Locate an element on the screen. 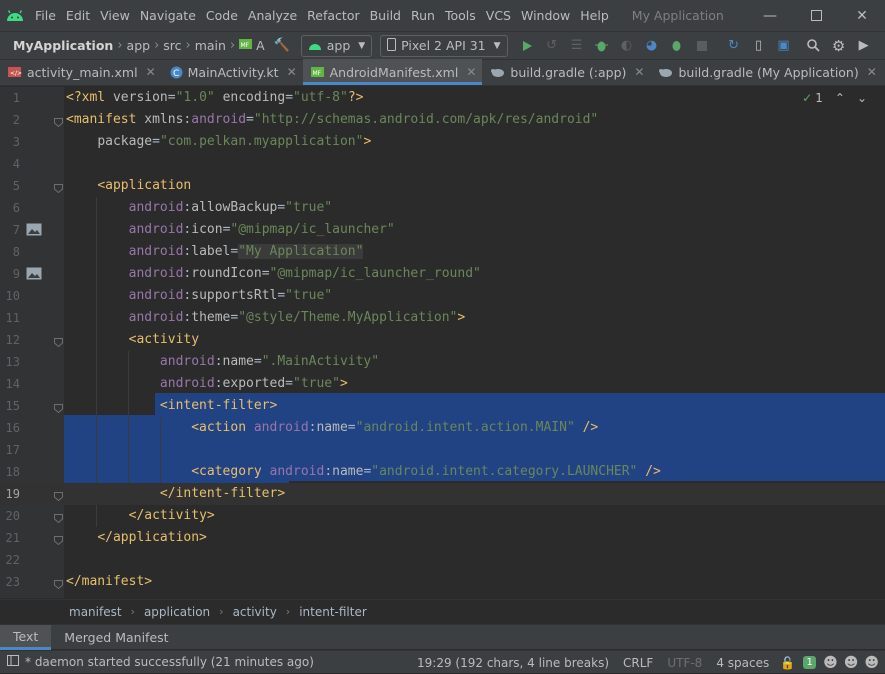 This screenshot has height=674, width=885. breadcrumb-app: app is located at coordinates (139, 45).